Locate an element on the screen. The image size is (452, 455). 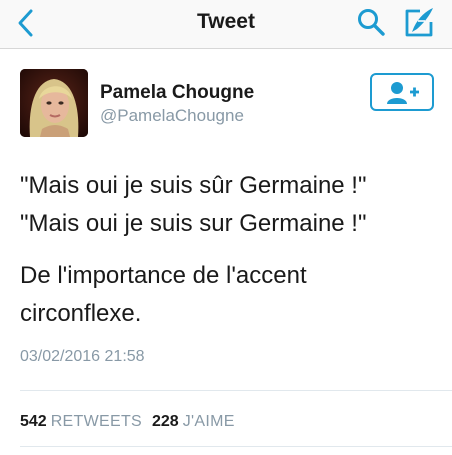
tweet-timestamp: 03/02/2016 21:58 is located at coordinates (82, 356).